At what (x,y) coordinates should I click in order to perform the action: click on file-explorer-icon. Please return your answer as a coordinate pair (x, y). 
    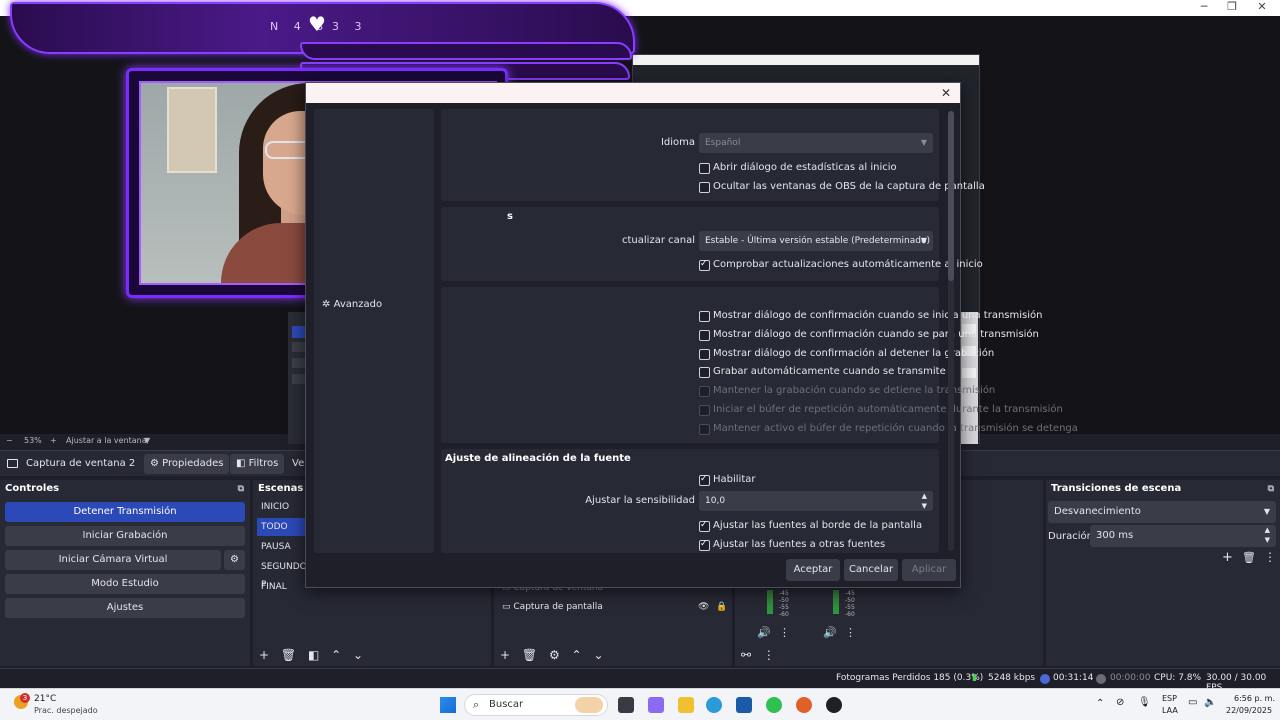
    Looking at the image, I should click on (686, 705).